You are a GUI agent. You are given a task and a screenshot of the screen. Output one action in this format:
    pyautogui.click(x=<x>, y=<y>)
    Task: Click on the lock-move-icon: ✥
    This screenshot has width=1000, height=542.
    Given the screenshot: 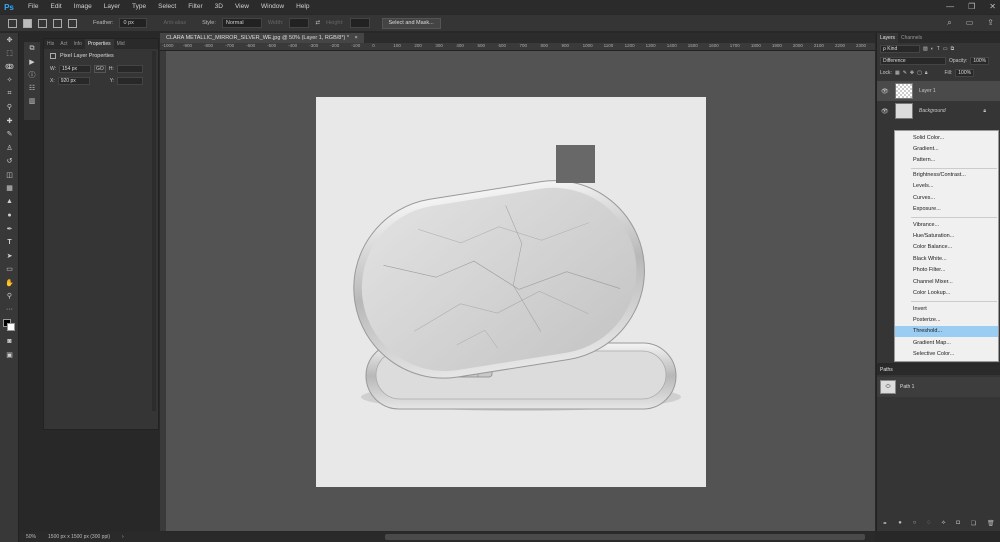 What is the action you would take?
    pyautogui.click(x=912, y=73)
    